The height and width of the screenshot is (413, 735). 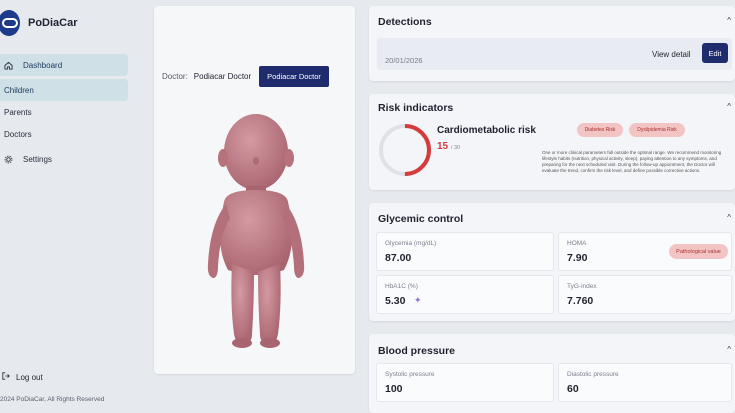 What do you see at coordinates (645, 382) in the screenshot?
I see `diastolic-metric: Diastolic pressure 60` at bounding box center [645, 382].